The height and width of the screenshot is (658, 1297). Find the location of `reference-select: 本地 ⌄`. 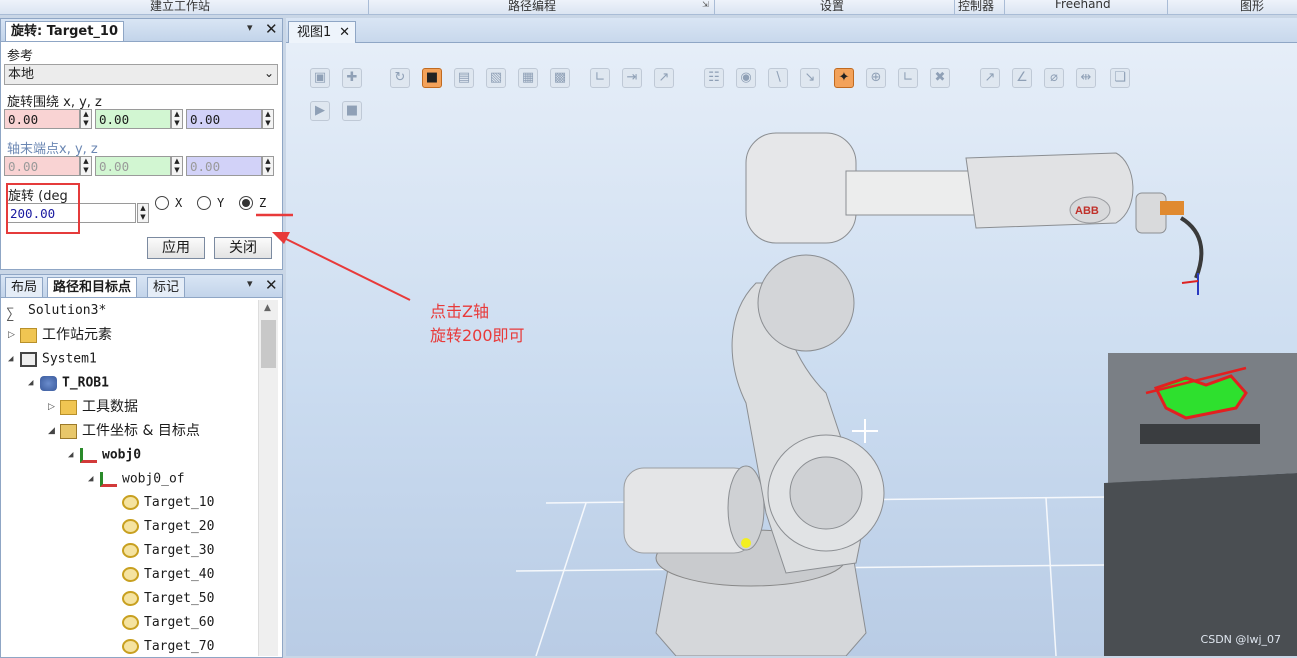

reference-select: 本地 ⌄ is located at coordinates (141, 74).